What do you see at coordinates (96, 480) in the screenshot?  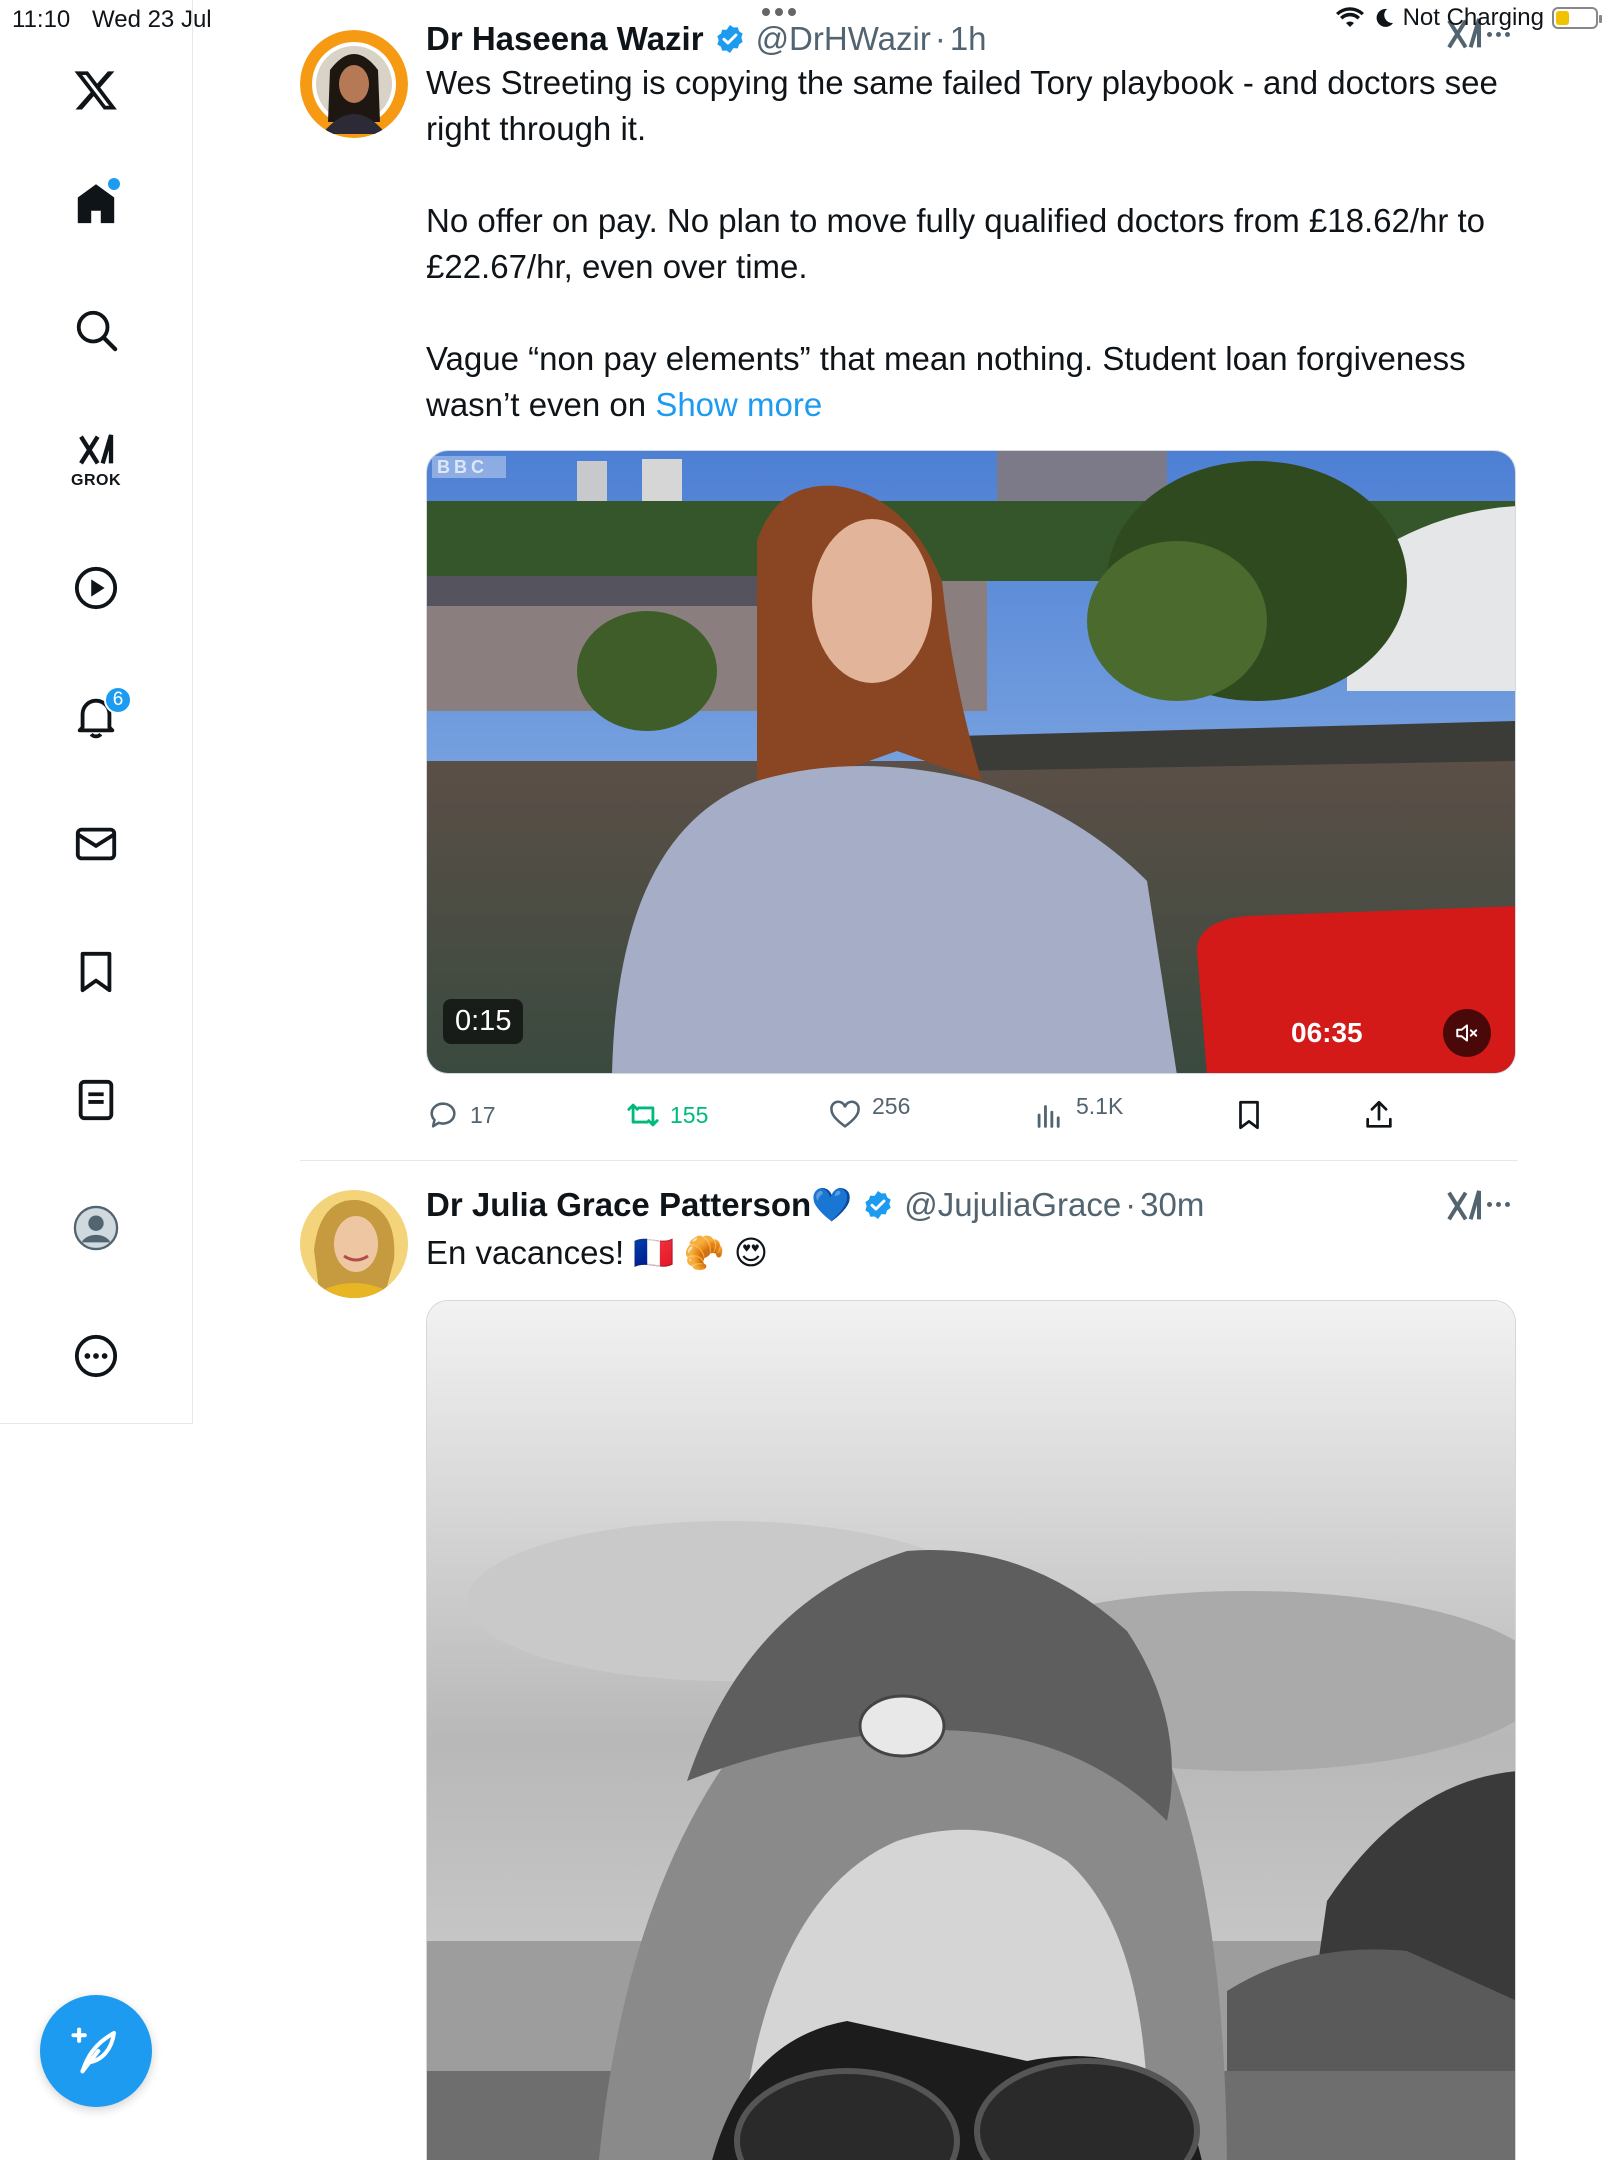 I see `grok-label: GROK` at bounding box center [96, 480].